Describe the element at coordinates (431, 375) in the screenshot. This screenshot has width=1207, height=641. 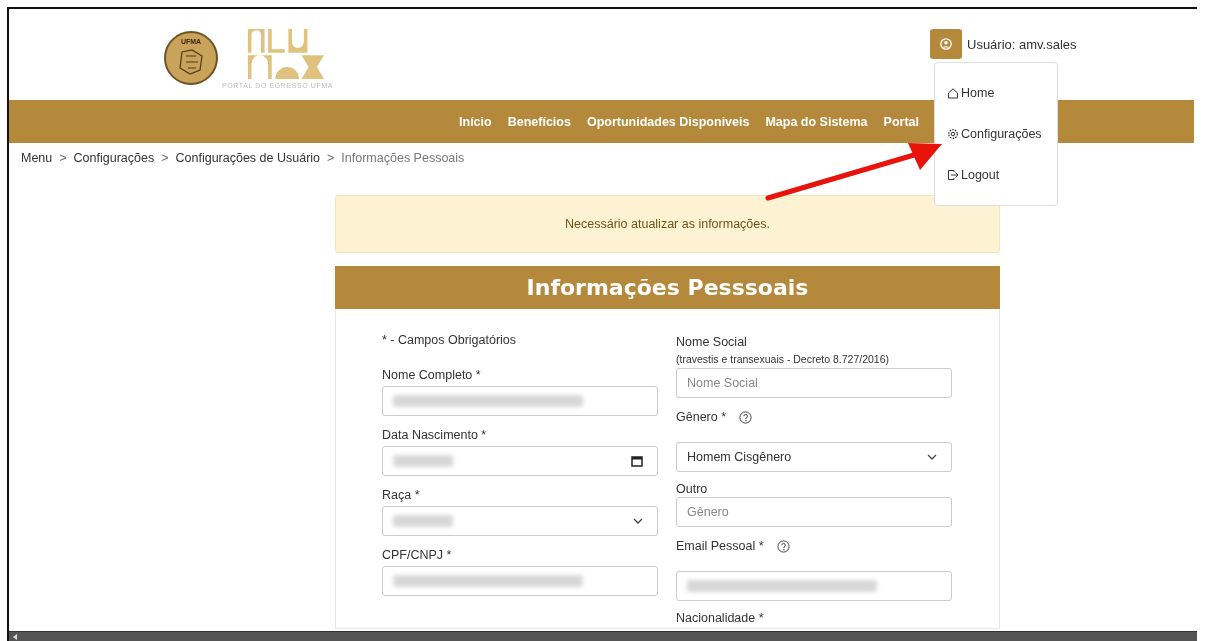
I see `field-label: Nome Completo *` at that location.